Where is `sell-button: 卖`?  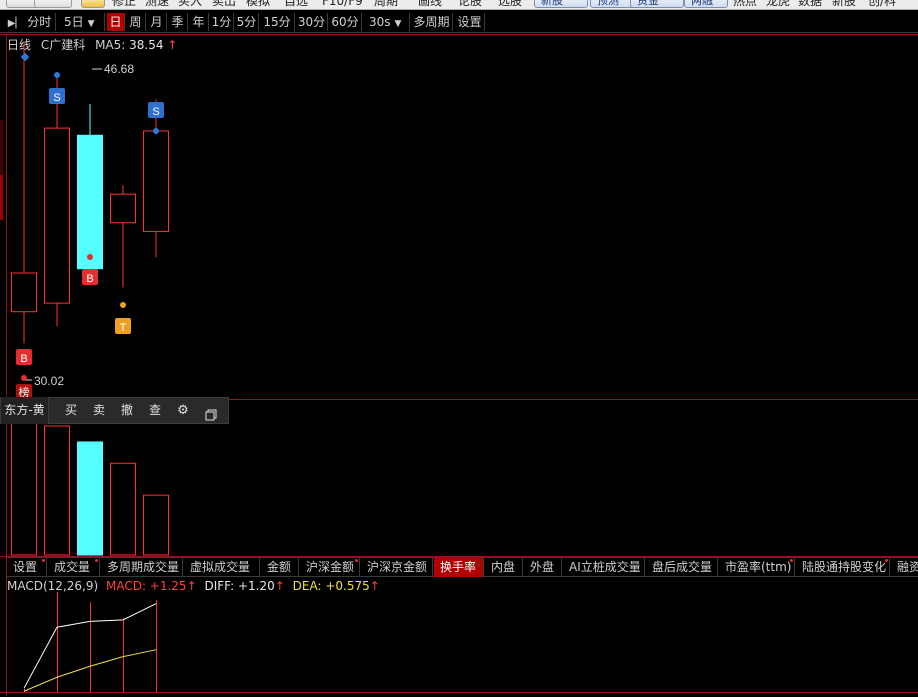 sell-button: 卖 is located at coordinates (99, 410).